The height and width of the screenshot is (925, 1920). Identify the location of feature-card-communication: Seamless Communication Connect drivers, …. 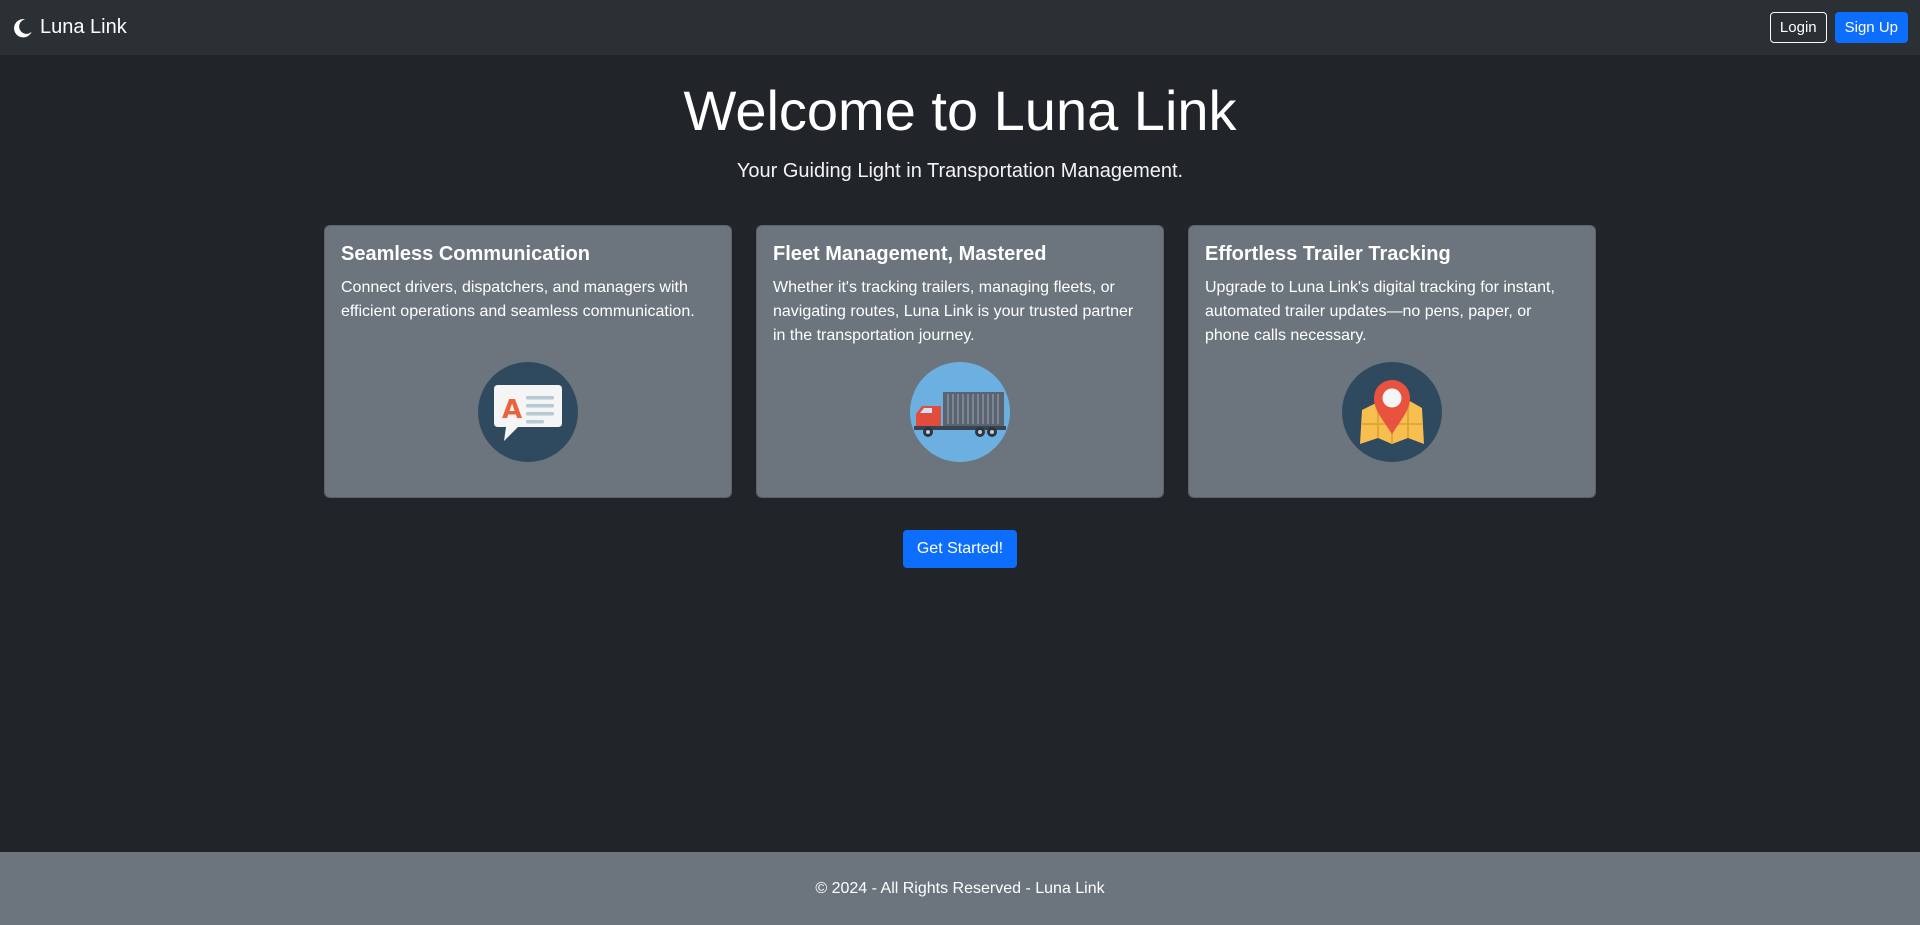
(528, 362).